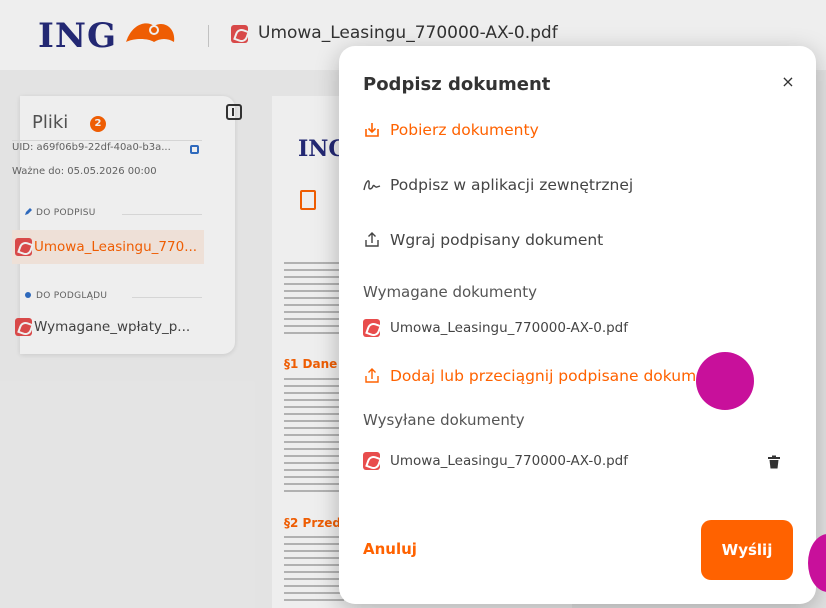 The image size is (826, 608). What do you see at coordinates (390, 549) in the screenshot?
I see `cancel-button: Anuluj` at bounding box center [390, 549].